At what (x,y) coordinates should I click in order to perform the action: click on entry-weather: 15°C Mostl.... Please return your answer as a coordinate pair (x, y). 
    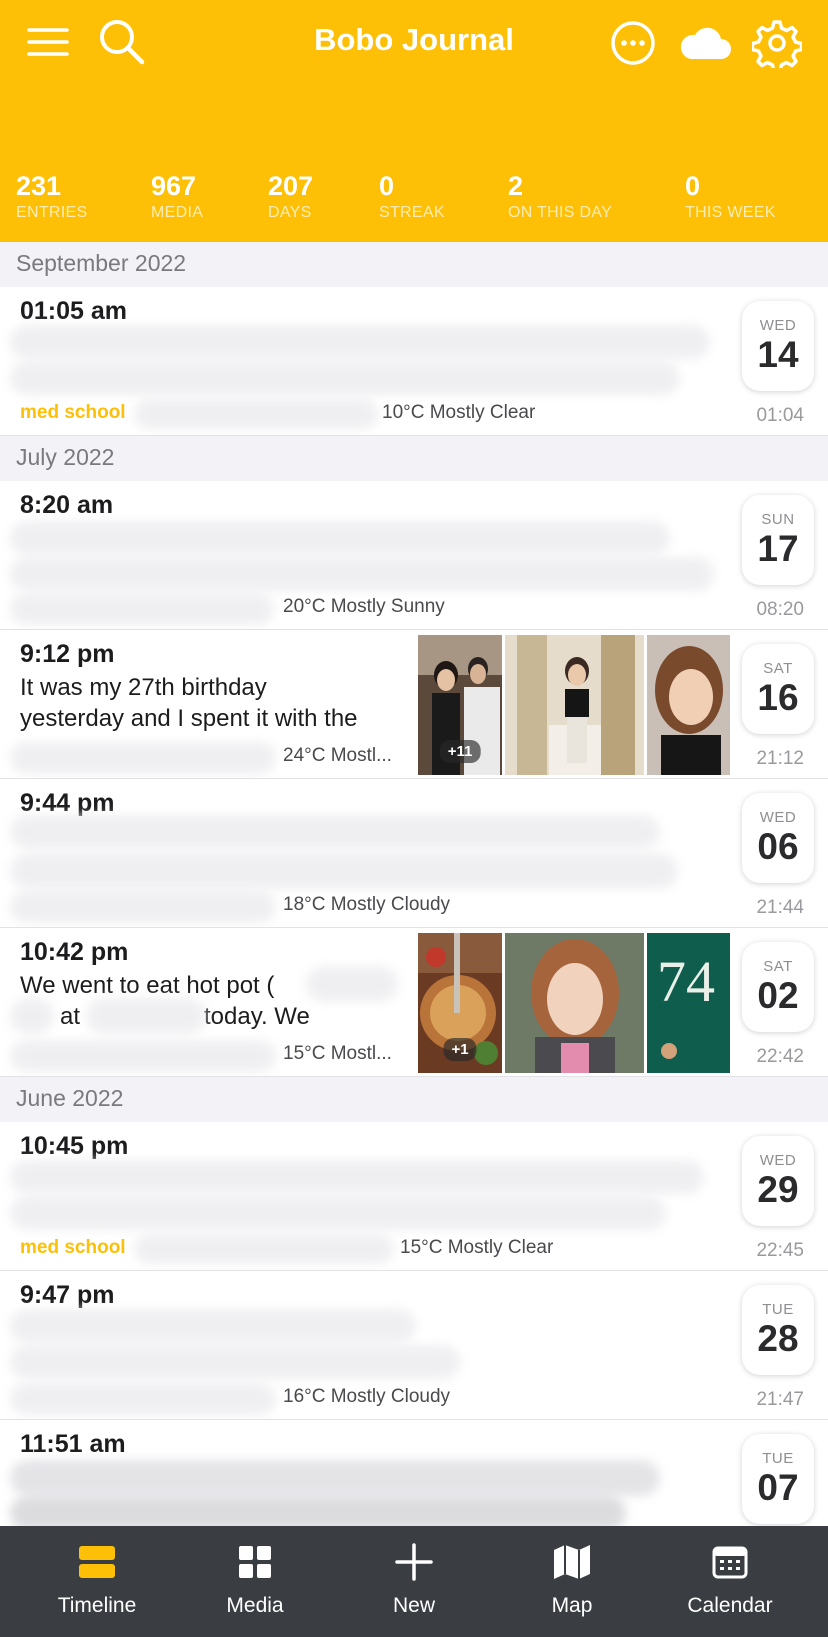
    Looking at the image, I should click on (337, 1053).